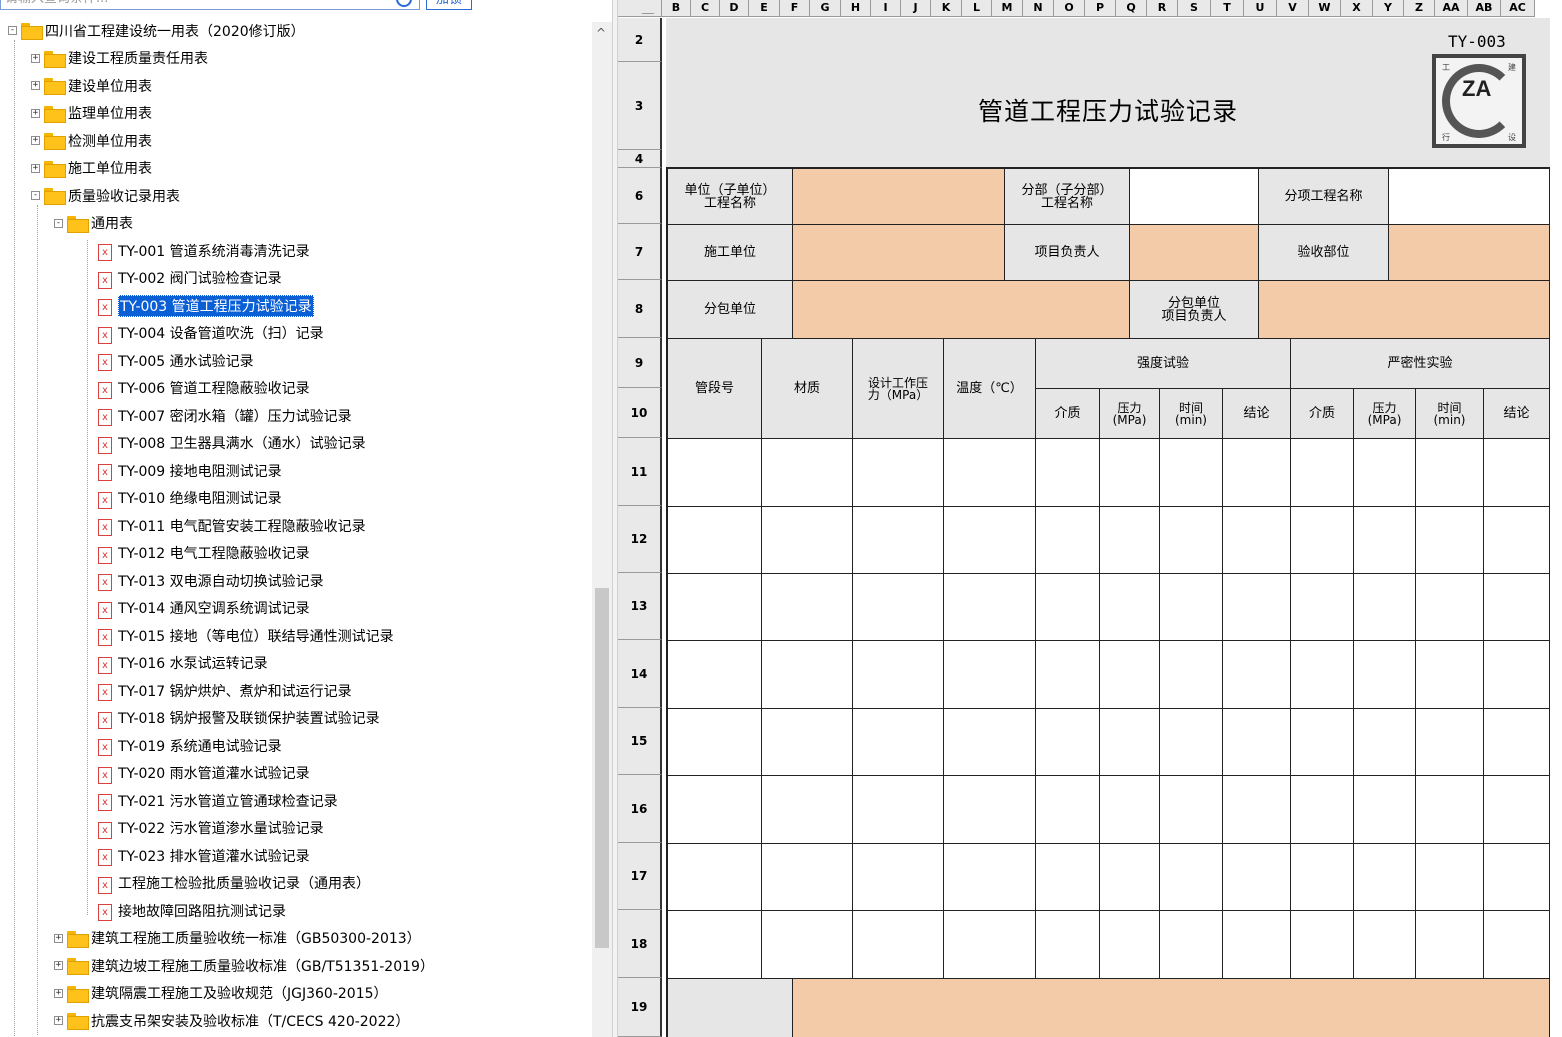 The image size is (1562, 1037). Describe the element at coordinates (961, 310) in the screenshot. I see `input-subcontractor` at that location.